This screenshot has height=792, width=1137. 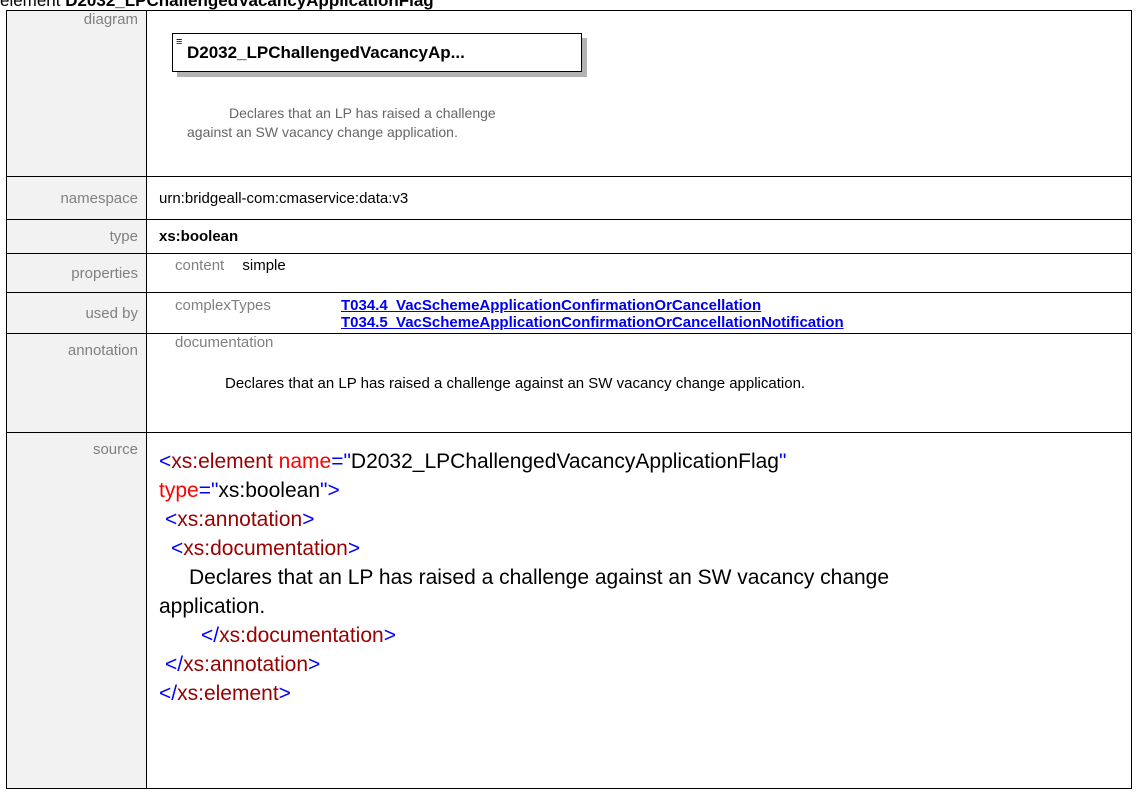 I want to click on element-glyph-icon: ≡, so click(x=179, y=42).